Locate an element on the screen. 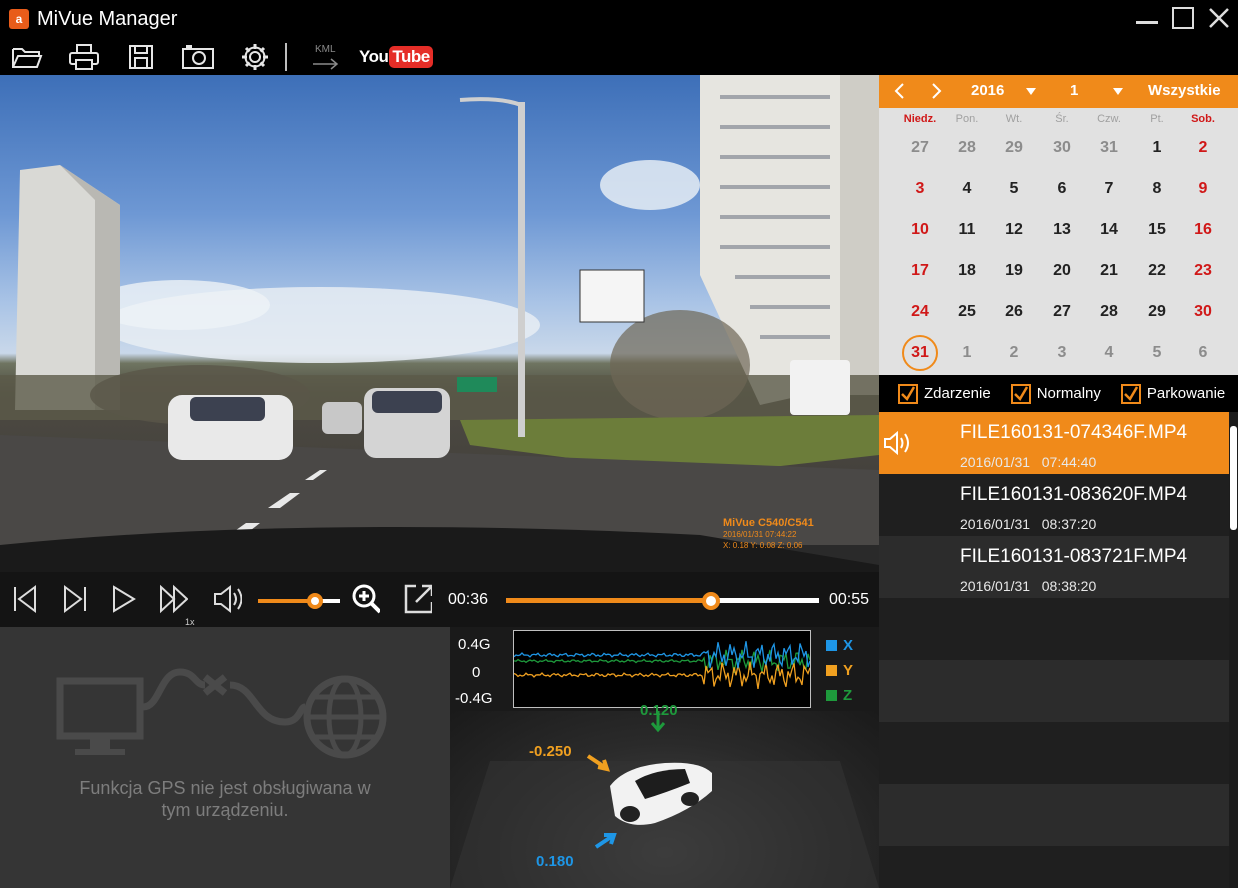 The width and height of the screenshot is (1238, 888). filter-zdarzenie: Zdarzenie is located at coordinates (944, 393).